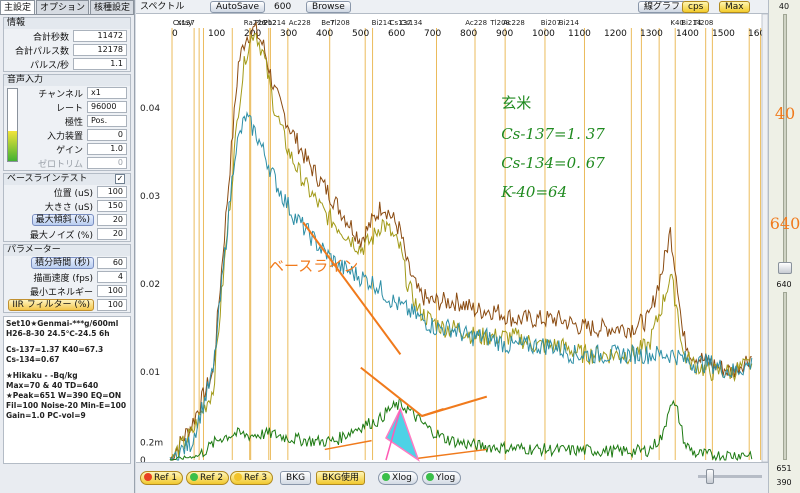 This screenshot has height=493, width=800. What do you see at coordinates (47, 179) in the screenshot?
I see `baseline-test-title: ベースラインテスト` at bounding box center [47, 179].